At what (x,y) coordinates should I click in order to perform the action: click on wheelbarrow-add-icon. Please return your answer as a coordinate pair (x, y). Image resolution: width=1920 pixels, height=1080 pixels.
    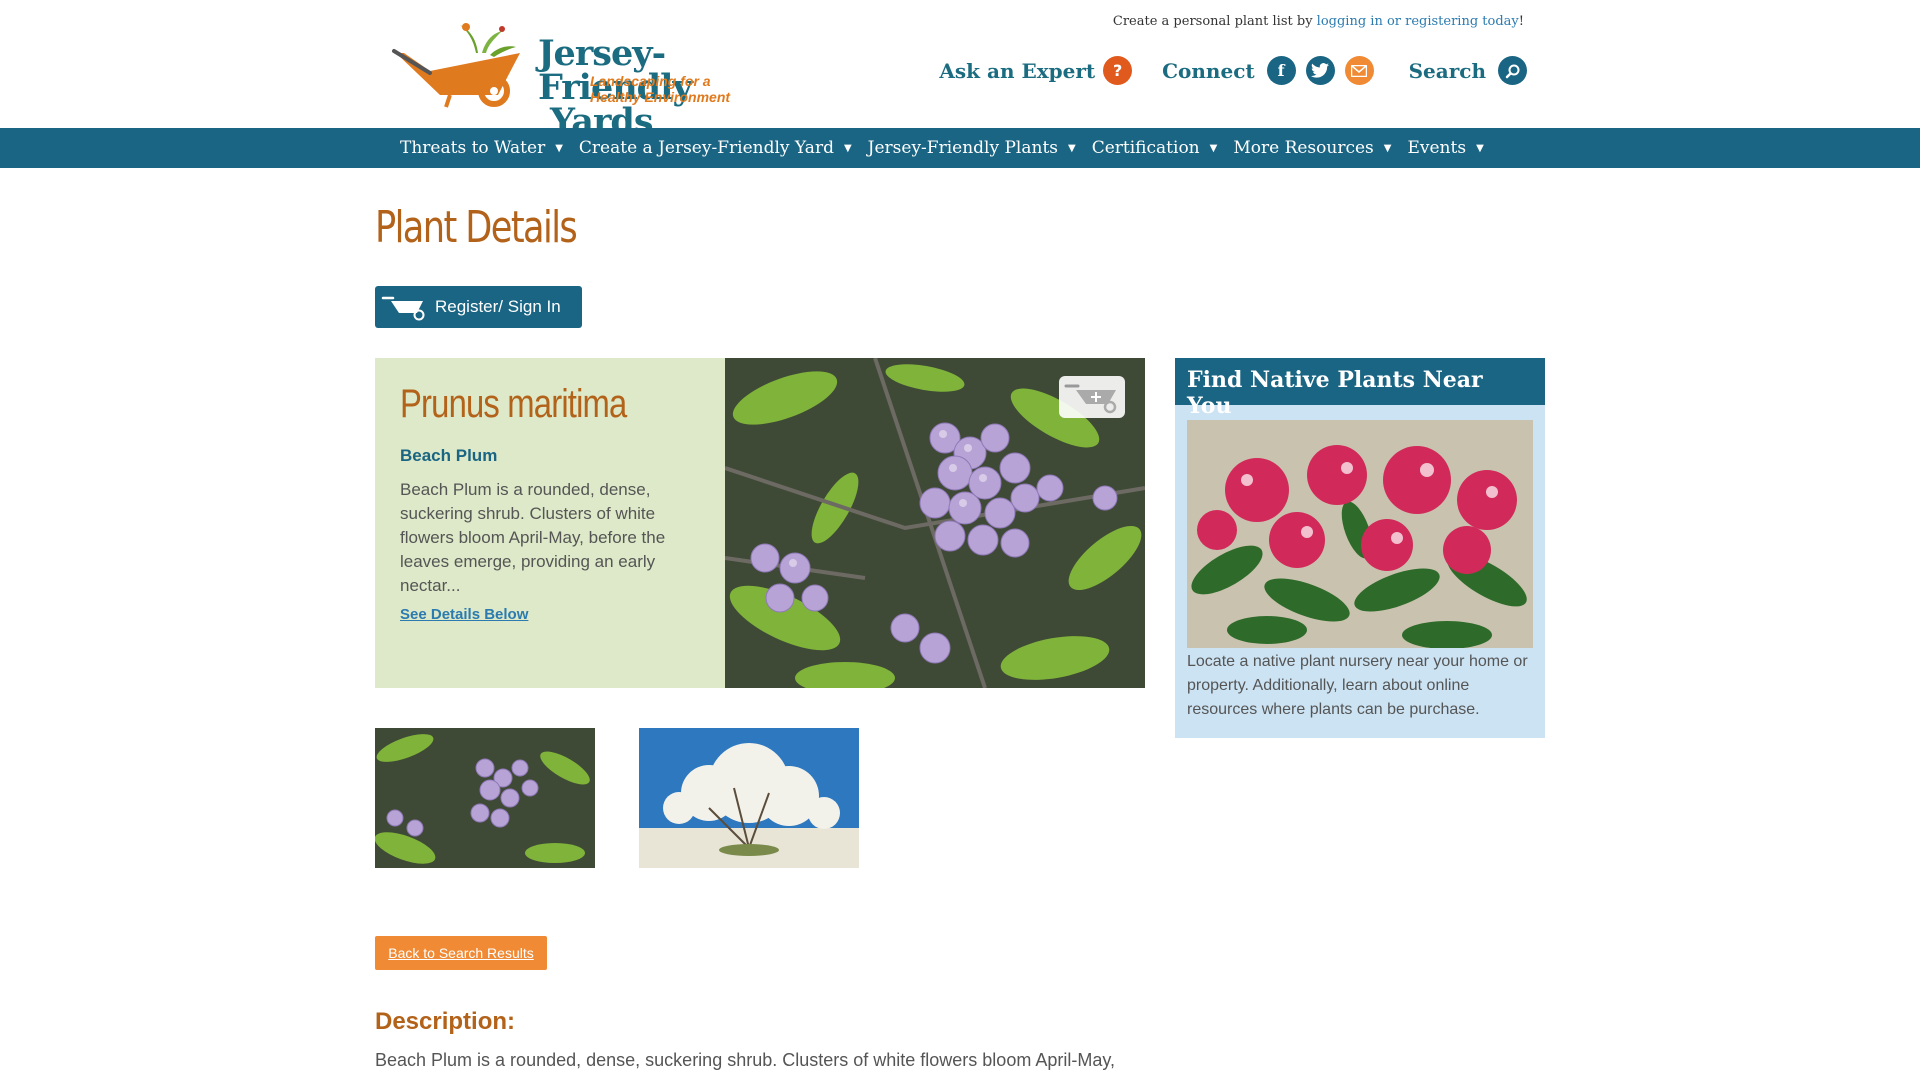
    Looking at the image, I should click on (1090, 399).